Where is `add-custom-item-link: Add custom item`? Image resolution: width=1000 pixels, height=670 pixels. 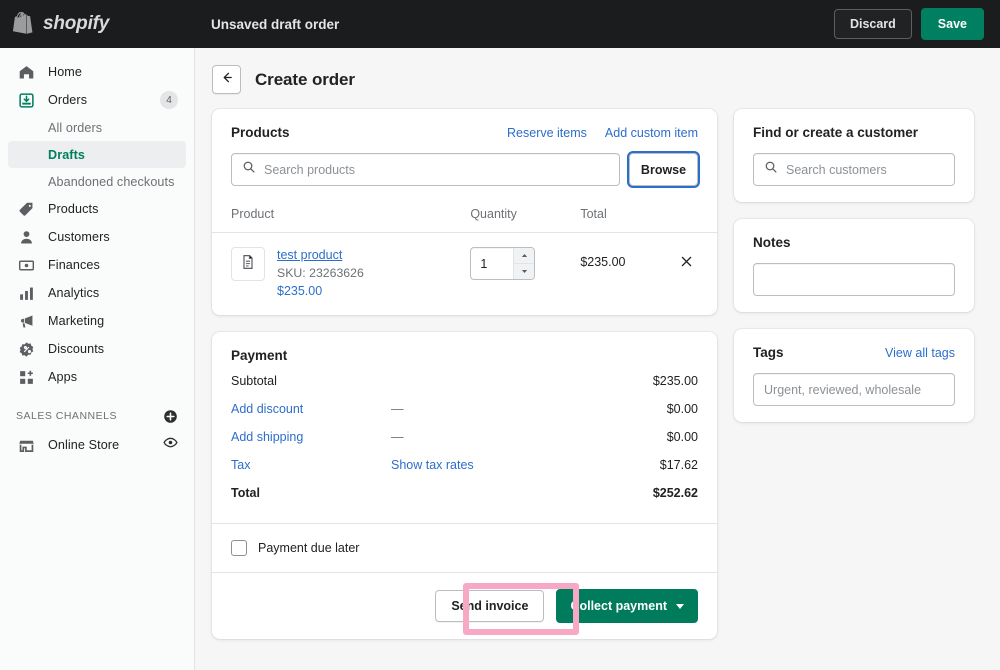 add-custom-item-link: Add custom item is located at coordinates (651, 133).